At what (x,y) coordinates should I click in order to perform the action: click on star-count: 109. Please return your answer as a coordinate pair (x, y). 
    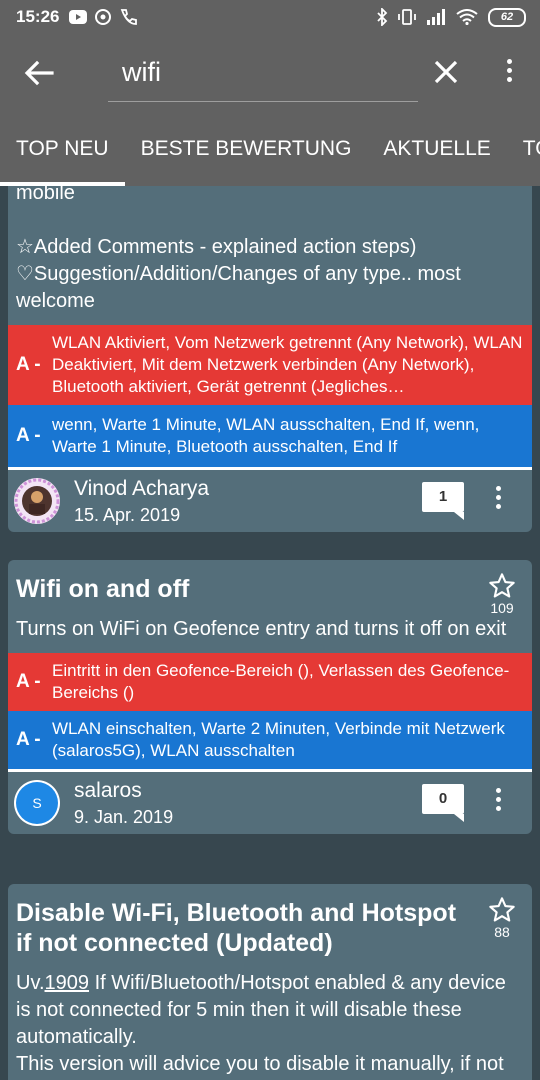
    Looking at the image, I should click on (502, 608).